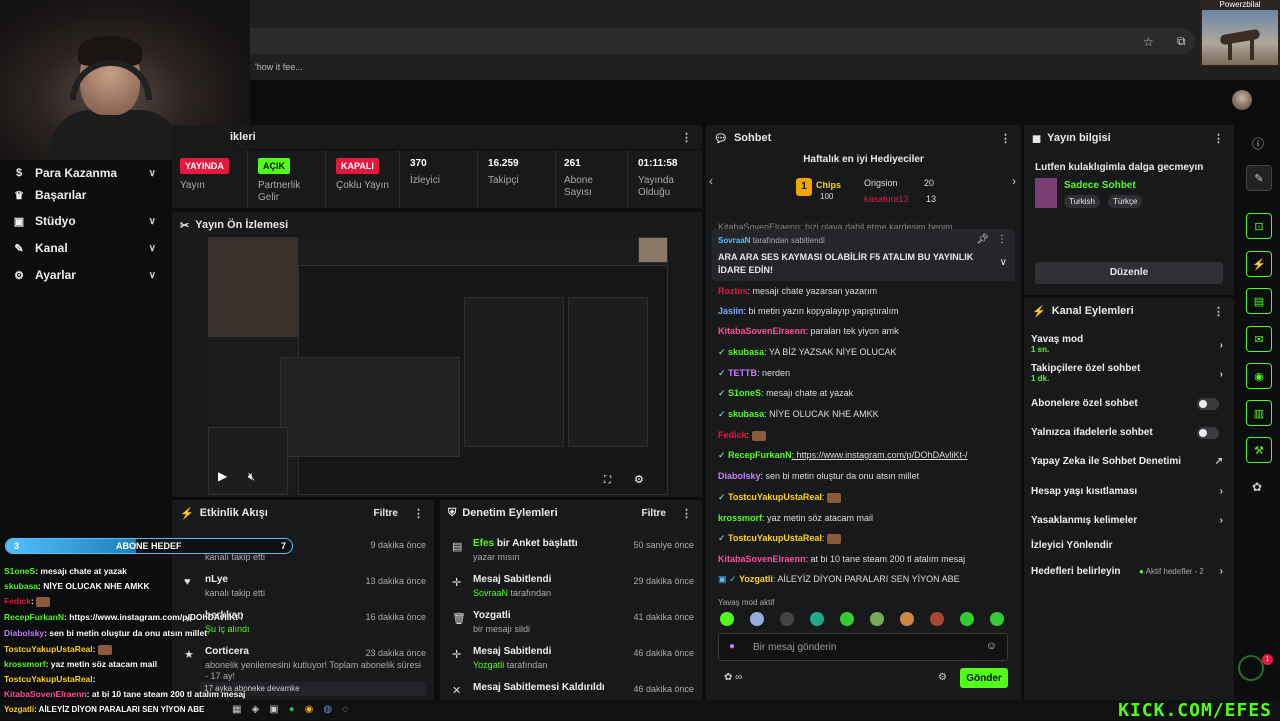 This screenshot has height=721, width=1280. I want to click on mute-icon: 🔇︎, so click(251, 477).